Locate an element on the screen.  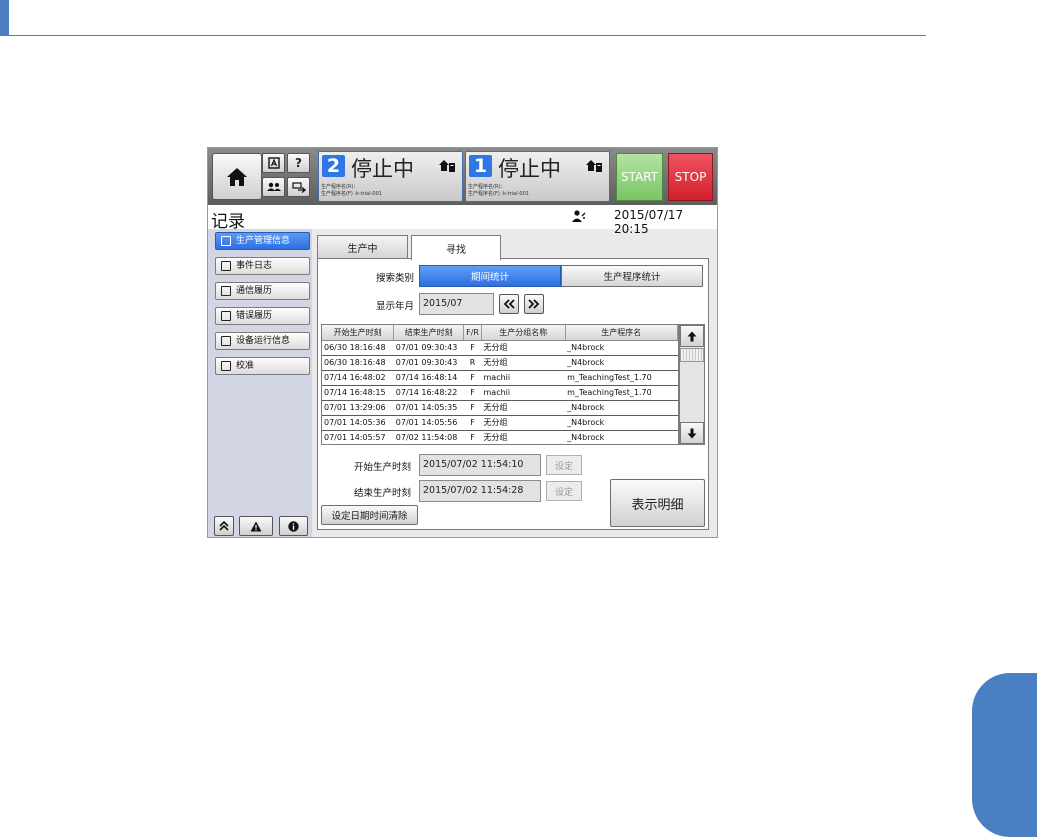
start-button: START is located at coordinates (639, 177).